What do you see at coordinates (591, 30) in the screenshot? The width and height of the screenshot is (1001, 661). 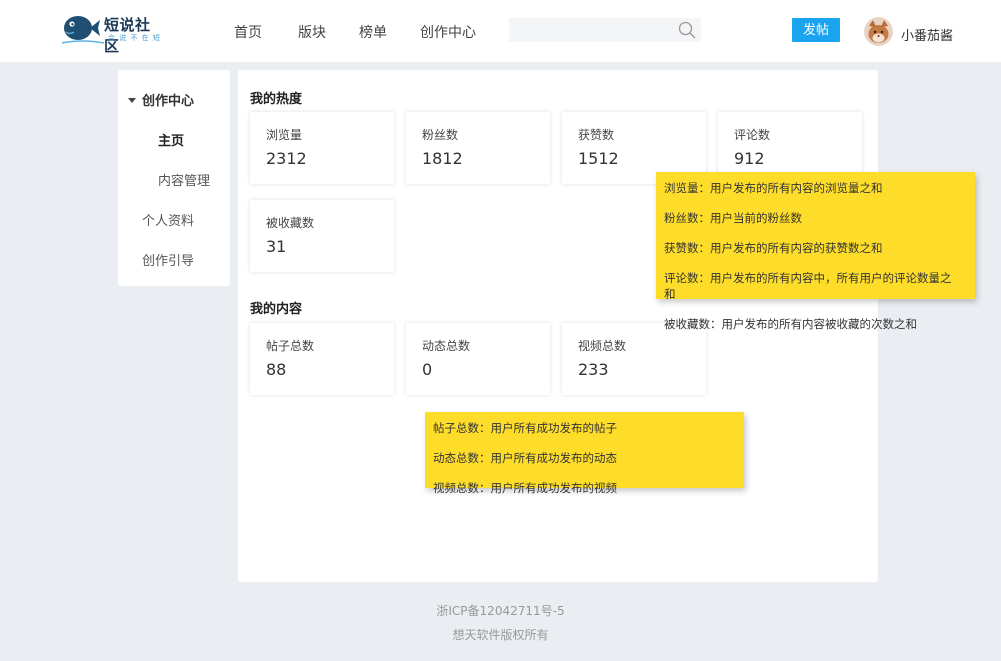 I see `search-input` at bounding box center [591, 30].